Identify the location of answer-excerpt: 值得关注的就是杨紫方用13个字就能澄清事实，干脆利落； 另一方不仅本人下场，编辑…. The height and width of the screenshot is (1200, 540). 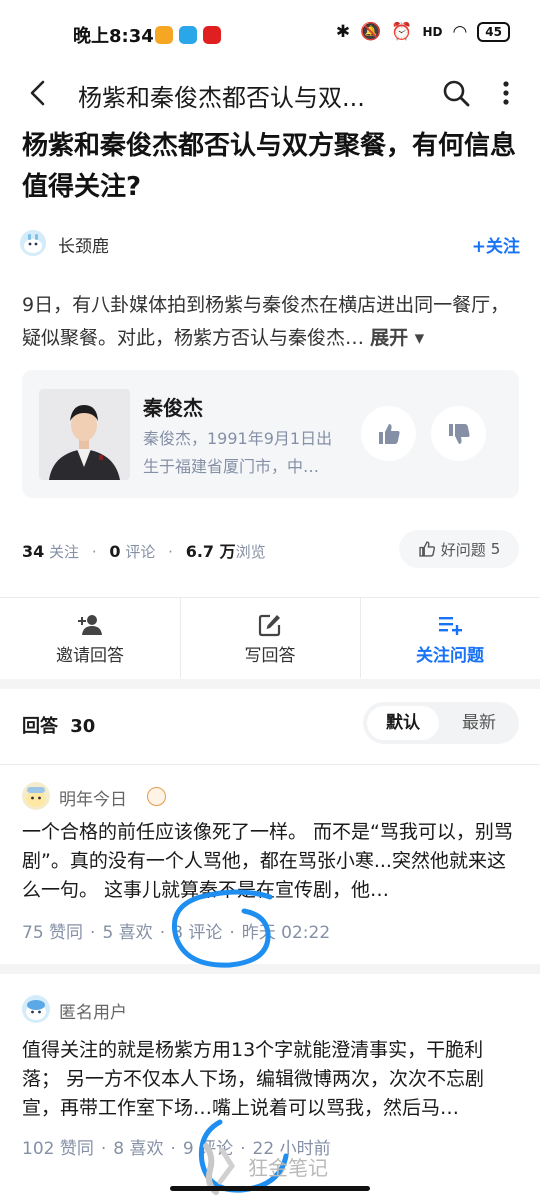
(271, 1079).